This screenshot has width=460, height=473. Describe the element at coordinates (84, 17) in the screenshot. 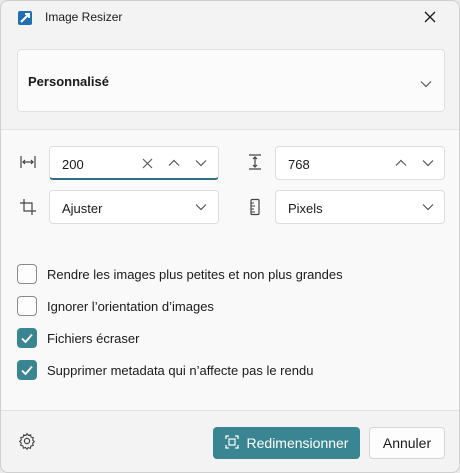

I see `window-title: Image Resizer` at that location.